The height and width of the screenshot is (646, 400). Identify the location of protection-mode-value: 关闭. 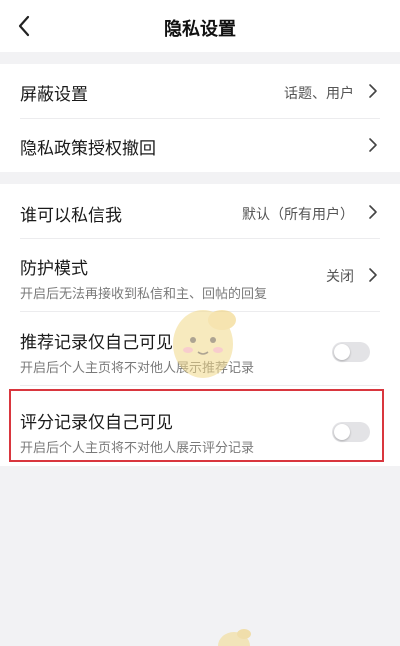
(340, 277).